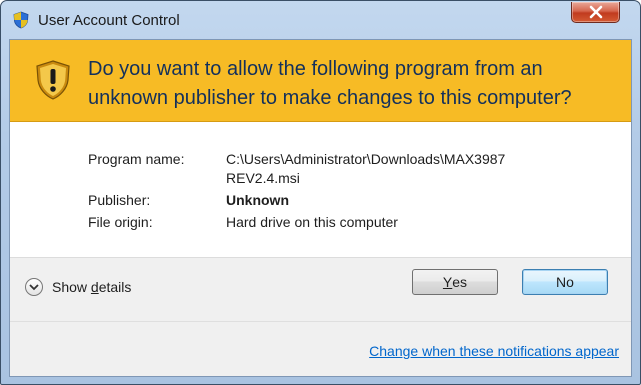  What do you see at coordinates (312, 222) in the screenshot?
I see `file-origin-value: Hard drive on this computer` at bounding box center [312, 222].